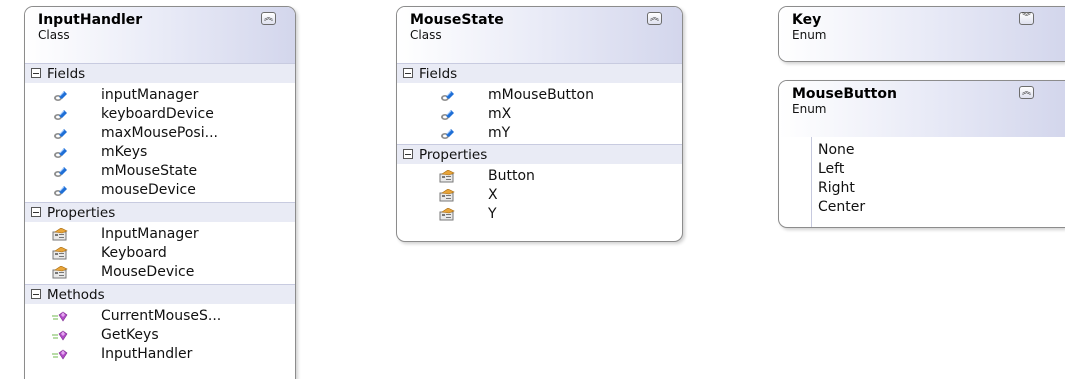 The height and width of the screenshot is (379, 1065). Describe the element at coordinates (147, 354) in the screenshot. I see `member-label: InputHandler` at that location.